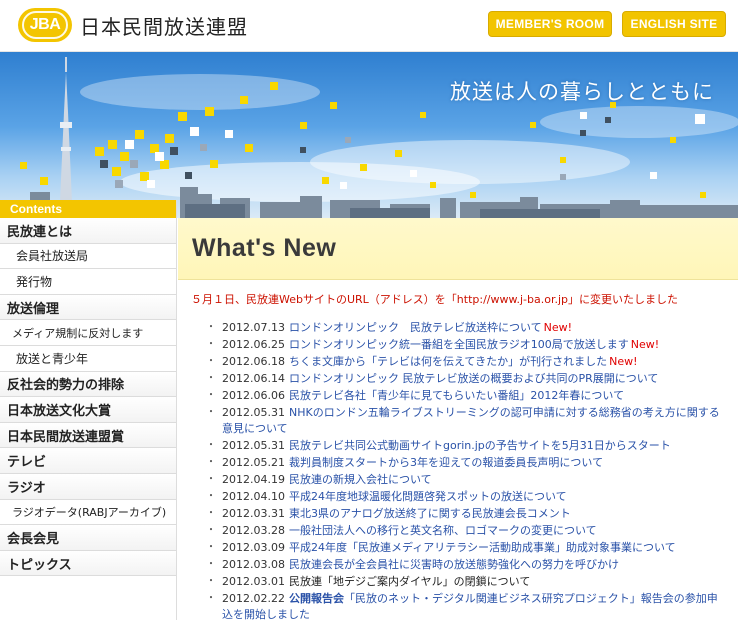 This screenshot has height=620, width=738. I want to click on jba-logo-badge: JBA, so click(45, 25).